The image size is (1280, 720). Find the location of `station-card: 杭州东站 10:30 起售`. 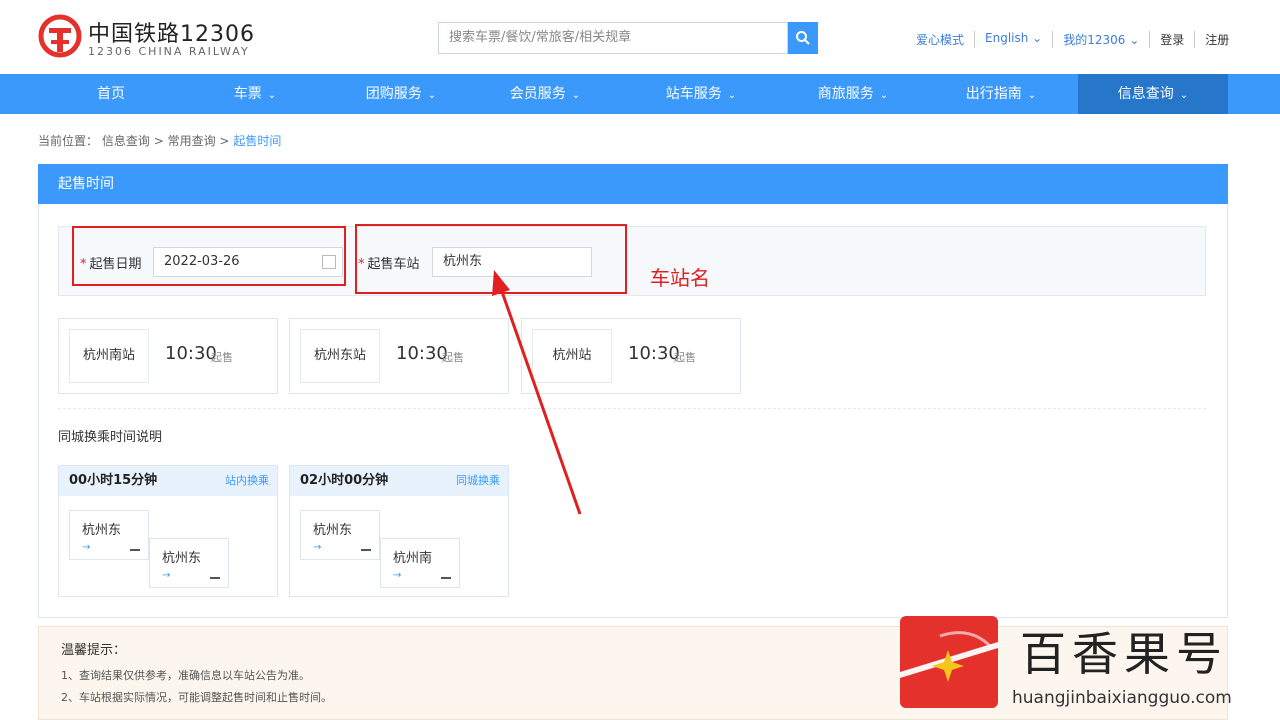

station-card: 杭州东站 10:30 起售 is located at coordinates (399, 356).